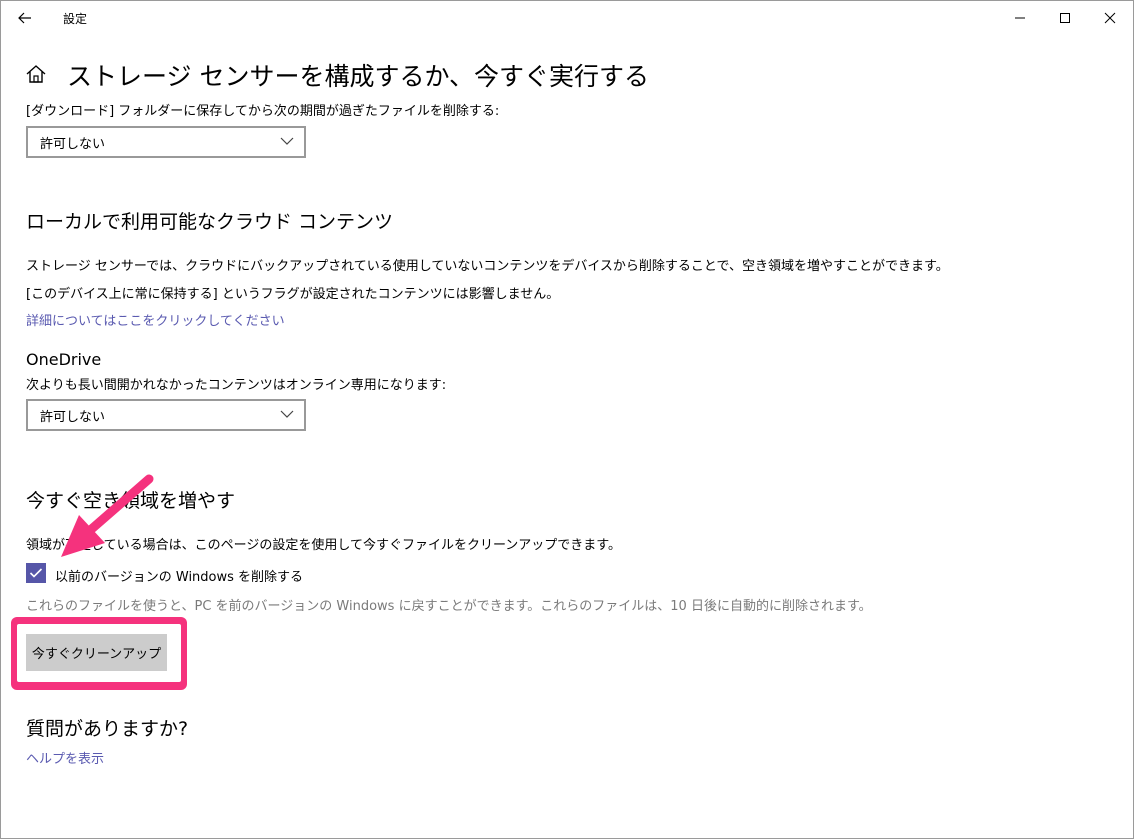 The height and width of the screenshot is (839, 1134). What do you see at coordinates (107, 729) in the screenshot?
I see `help-title: 質問がありますか?` at bounding box center [107, 729].